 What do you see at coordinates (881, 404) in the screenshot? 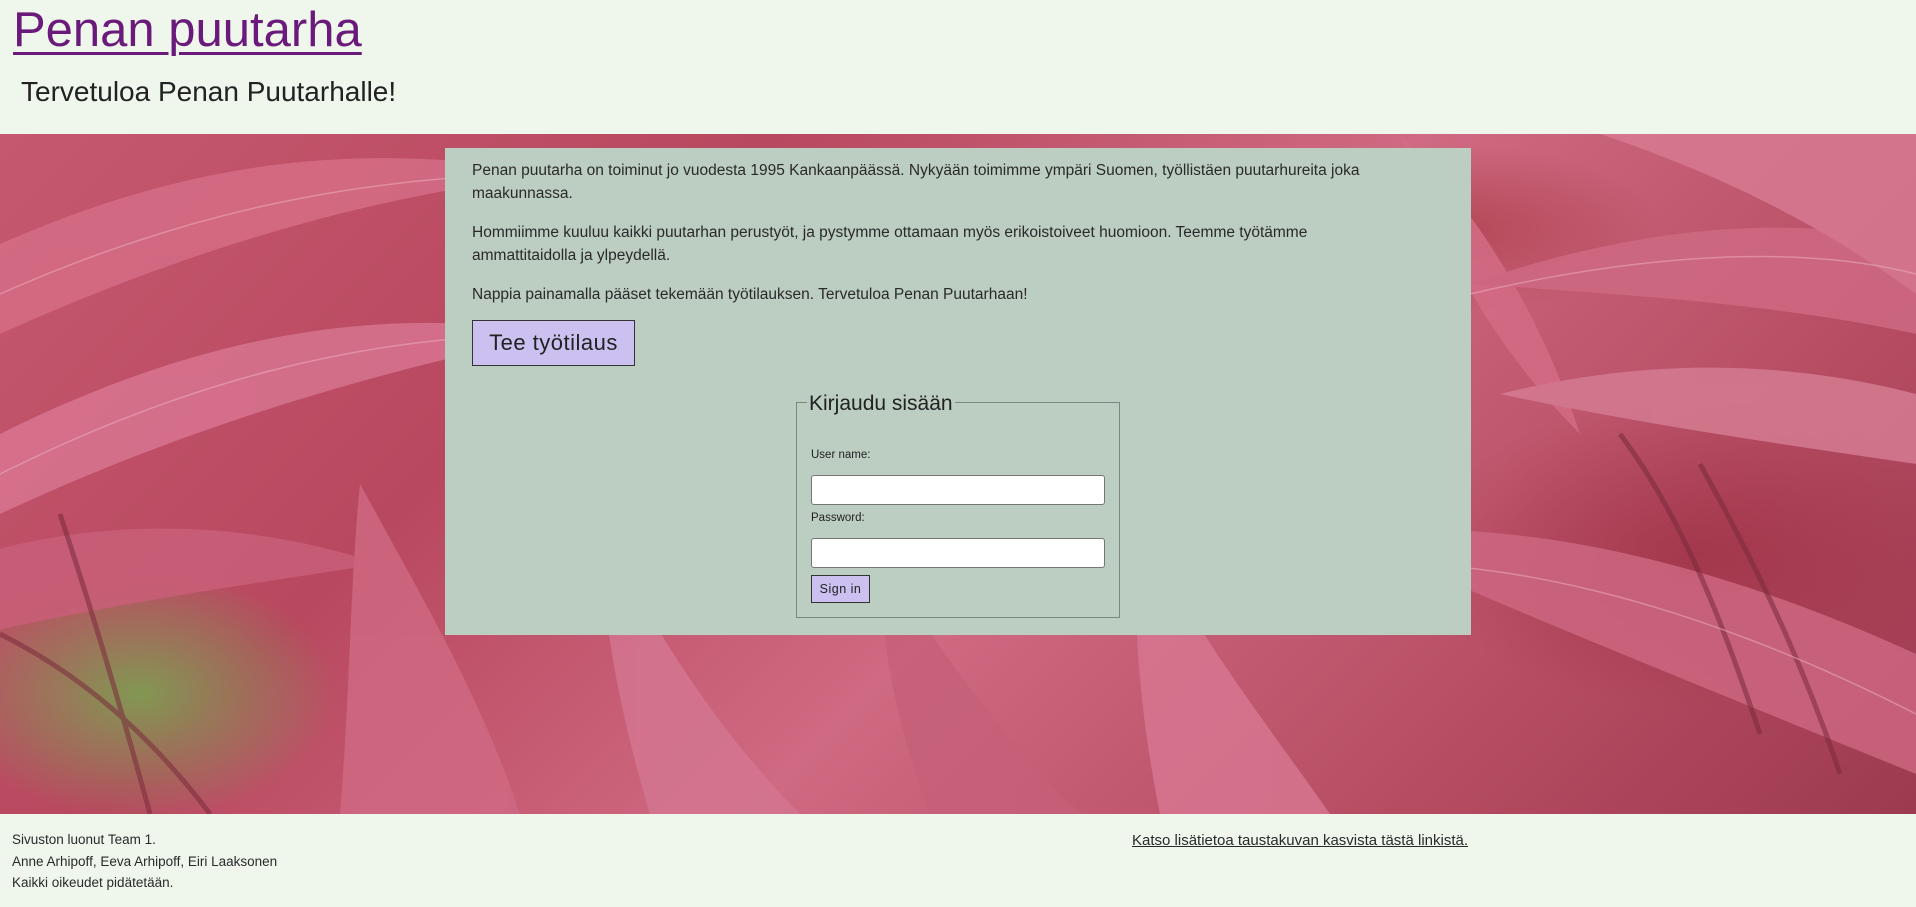
I see `login-legend: Kirjaudu sisään` at bounding box center [881, 404].